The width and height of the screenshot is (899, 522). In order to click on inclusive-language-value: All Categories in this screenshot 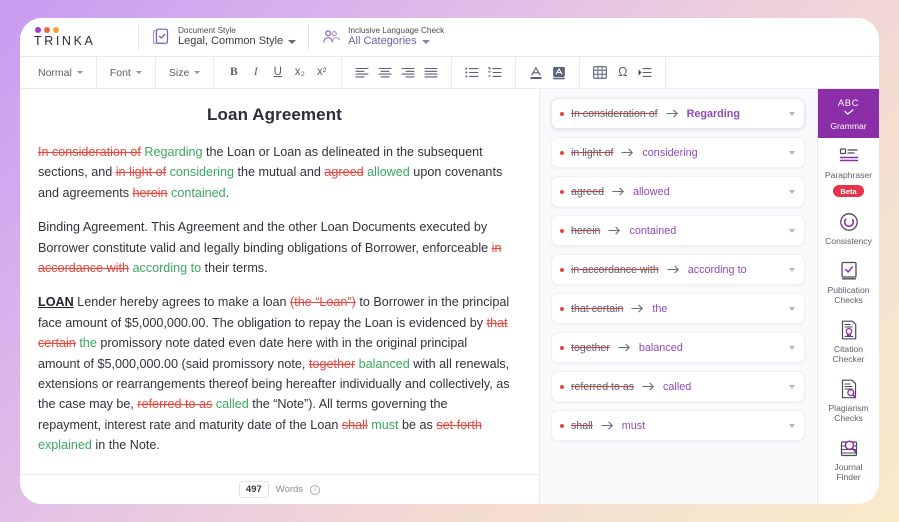, I will do `click(396, 41)`.